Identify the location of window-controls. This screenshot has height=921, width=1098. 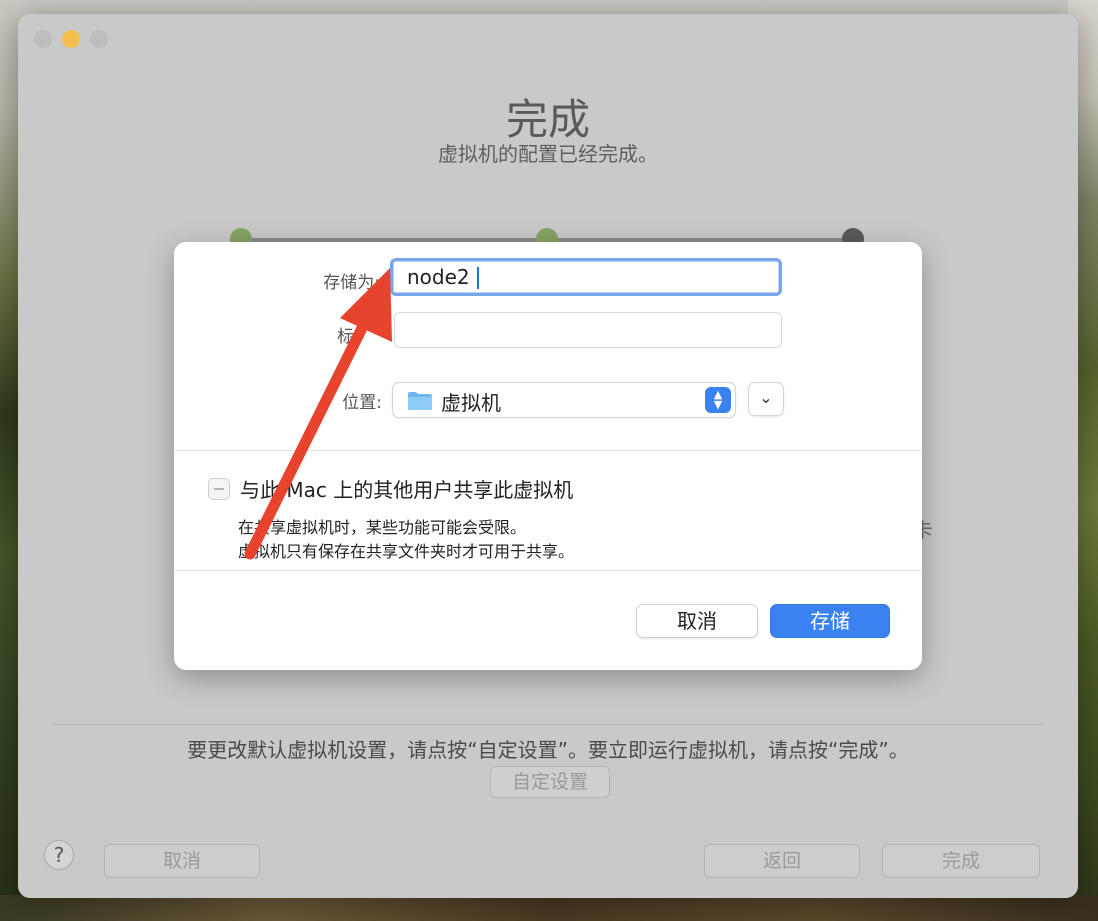
(71, 39).